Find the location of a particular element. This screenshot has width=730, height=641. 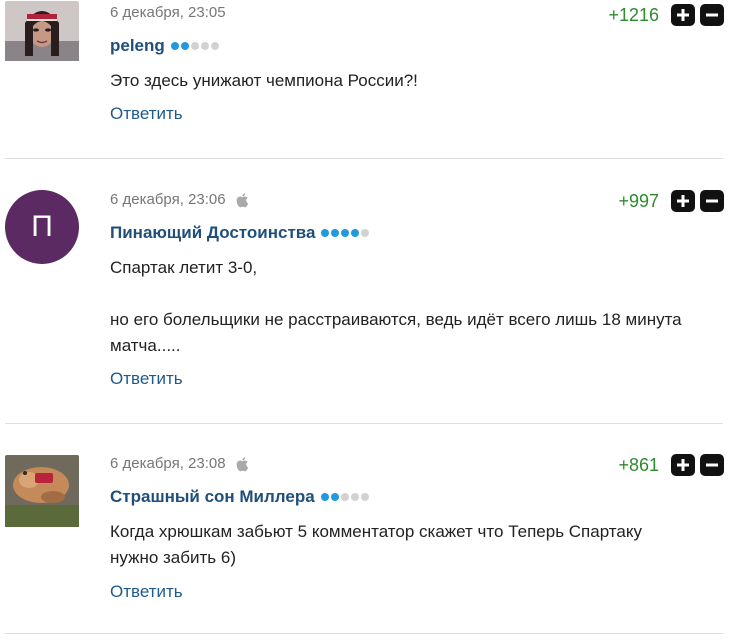

comment-meta: 6 декабря, 23:05 is located at coordinates (168, 12).